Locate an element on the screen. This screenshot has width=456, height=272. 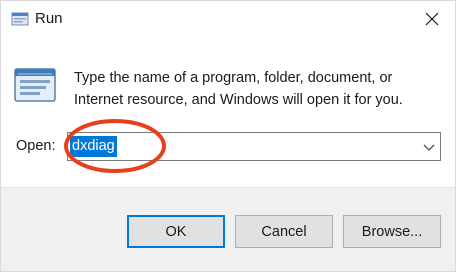
close-icon is located at coordinates (432, 19).